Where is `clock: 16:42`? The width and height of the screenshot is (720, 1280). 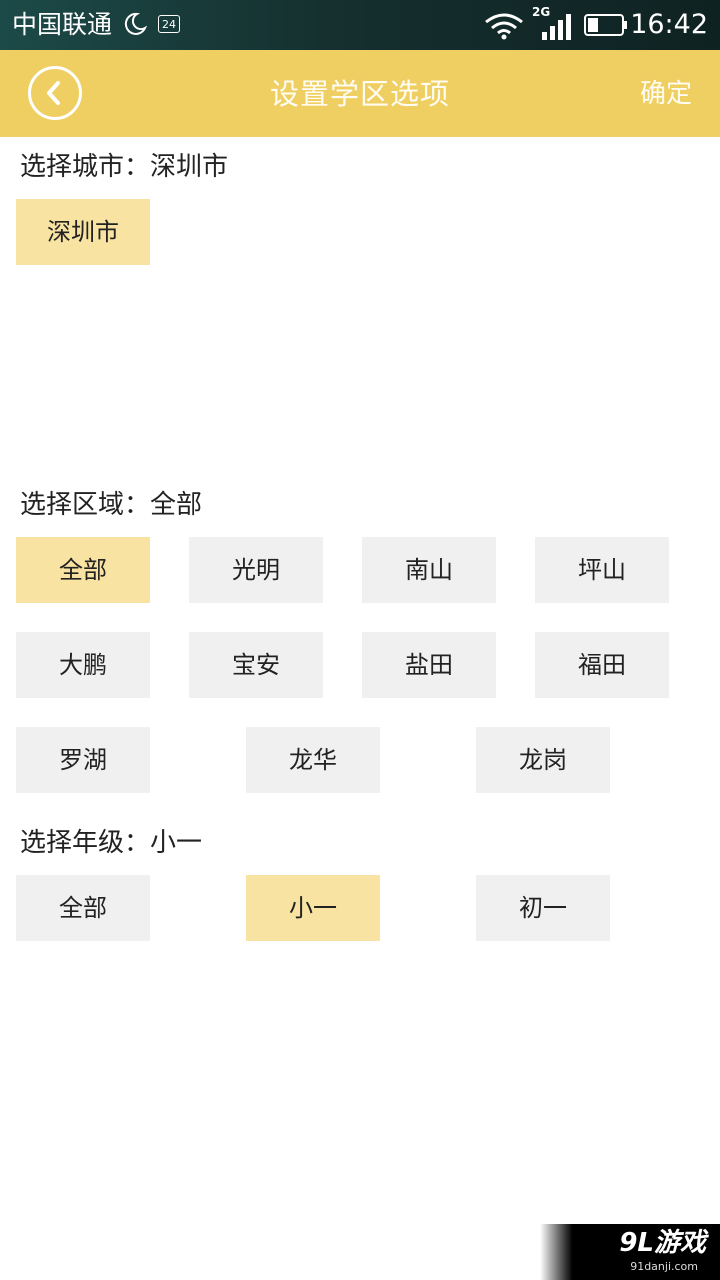
clock: 16:42 is located at coordinates (669, 24).